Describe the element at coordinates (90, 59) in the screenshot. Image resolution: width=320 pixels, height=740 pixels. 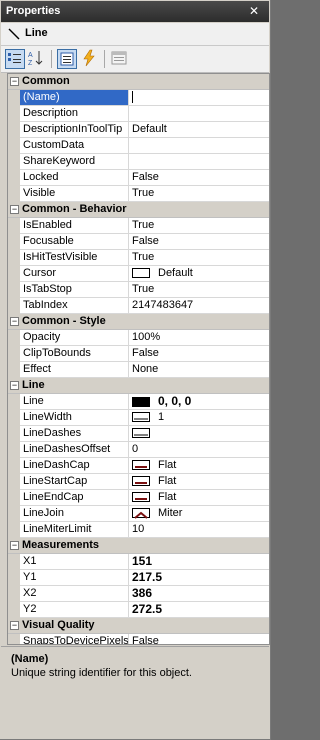
I see `events-button` at that location.